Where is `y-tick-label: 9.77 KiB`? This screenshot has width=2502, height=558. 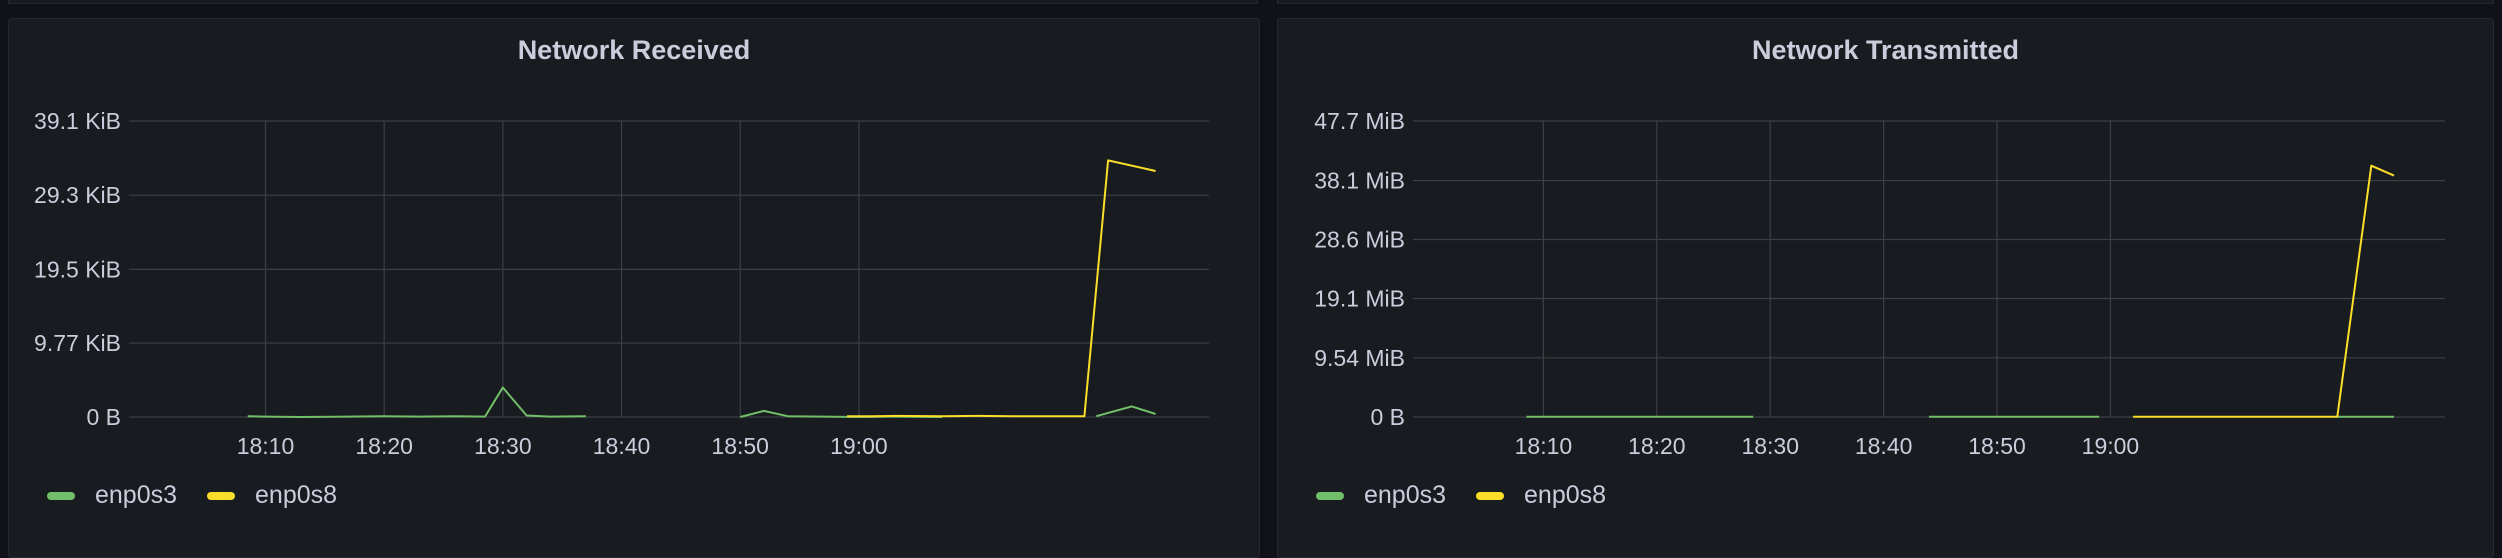
y-tick-label: 9.77 KiB is located at coordinates (77, 343).